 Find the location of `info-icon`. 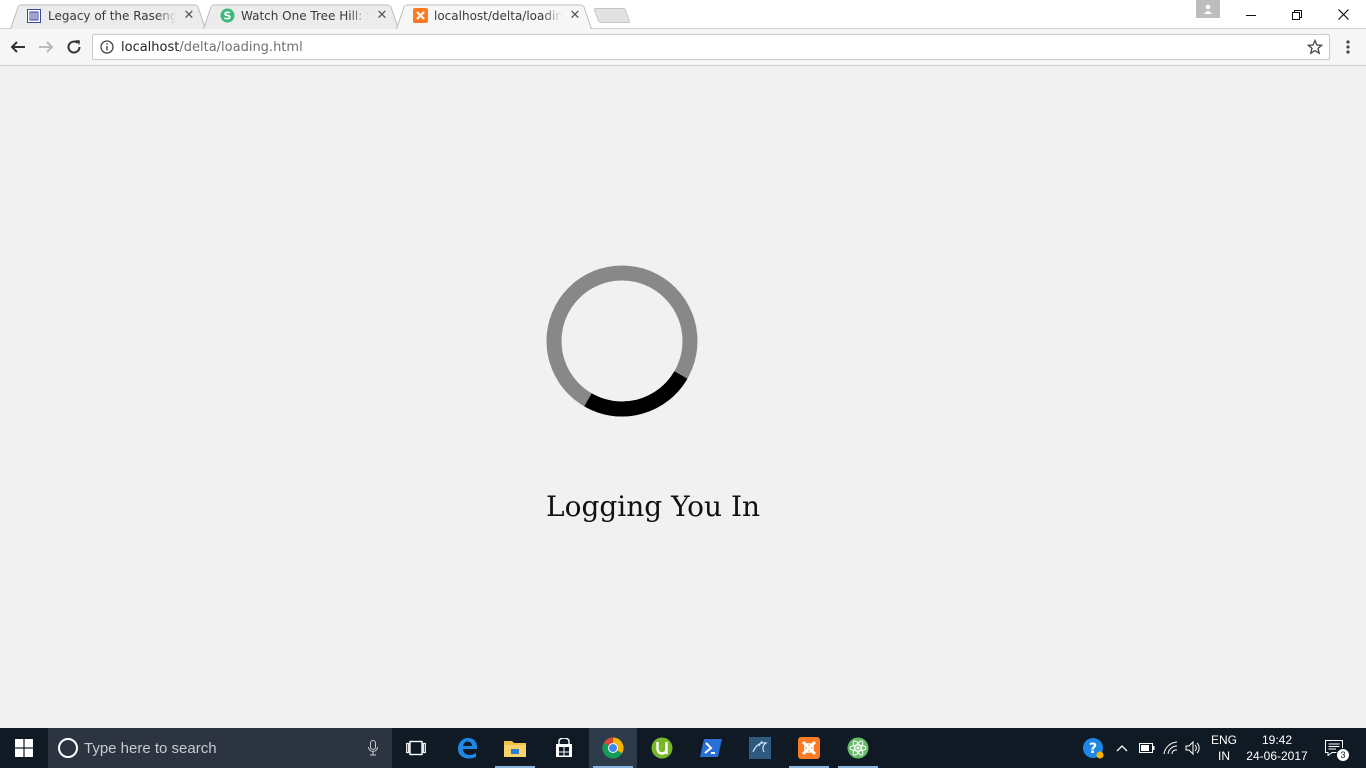

info-icon is located at coordinates (107, 47).